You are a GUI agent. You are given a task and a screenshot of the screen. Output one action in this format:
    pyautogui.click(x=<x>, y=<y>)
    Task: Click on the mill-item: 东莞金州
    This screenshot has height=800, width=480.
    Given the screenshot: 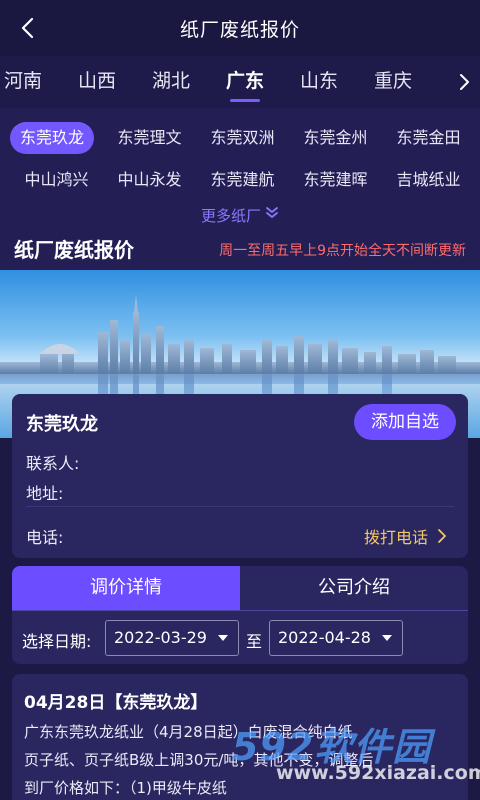 What is the action you would take?
    pyautogui.click(x=335, y=138)
    